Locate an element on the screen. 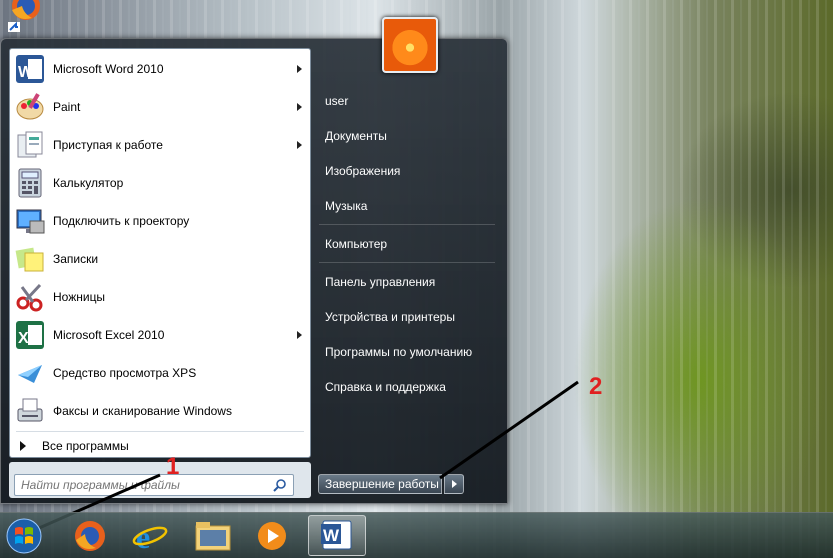 The width and height of the screenshot is (833, 558). explorer-folder-icon is located at coordinates (213, 536).